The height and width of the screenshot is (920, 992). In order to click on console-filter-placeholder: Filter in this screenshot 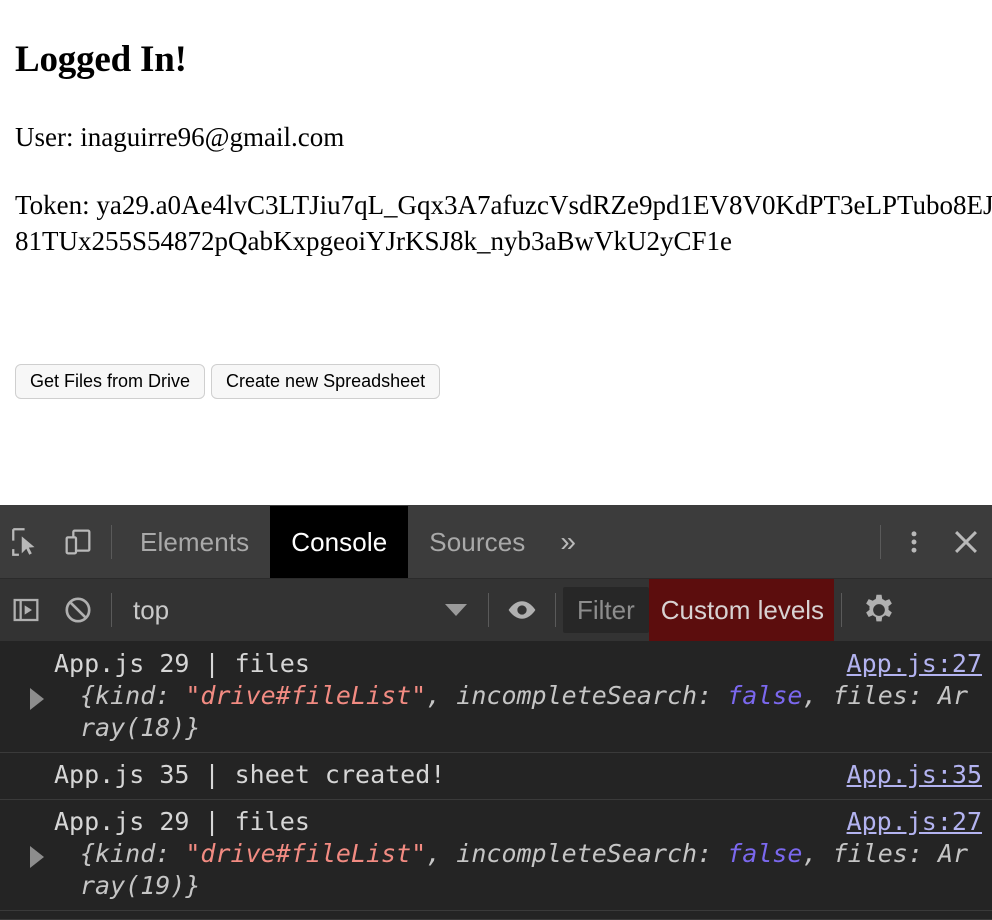, I will do `click(606, 609)`.